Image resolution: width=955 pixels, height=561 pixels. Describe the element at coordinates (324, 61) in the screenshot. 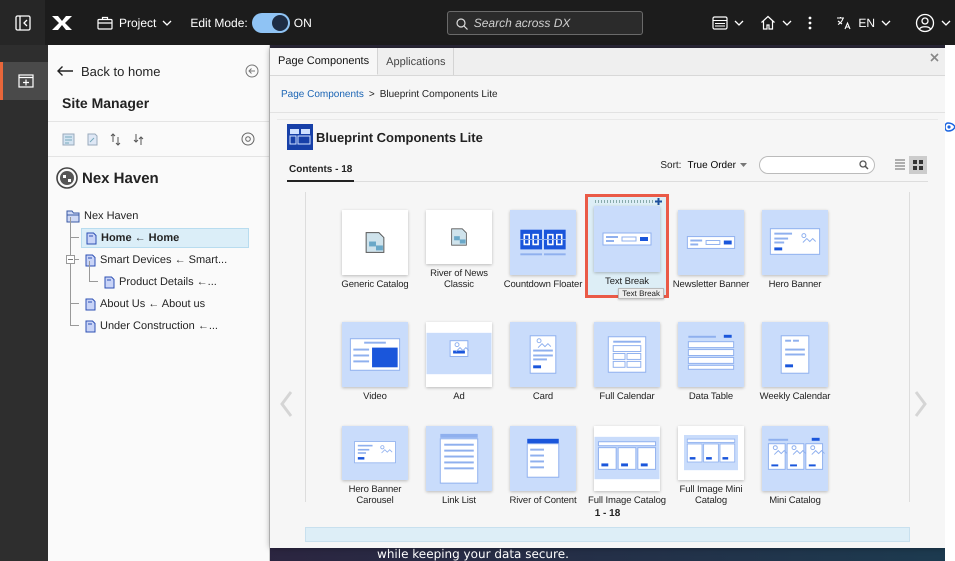

I see `tab: Page Components` at that location.